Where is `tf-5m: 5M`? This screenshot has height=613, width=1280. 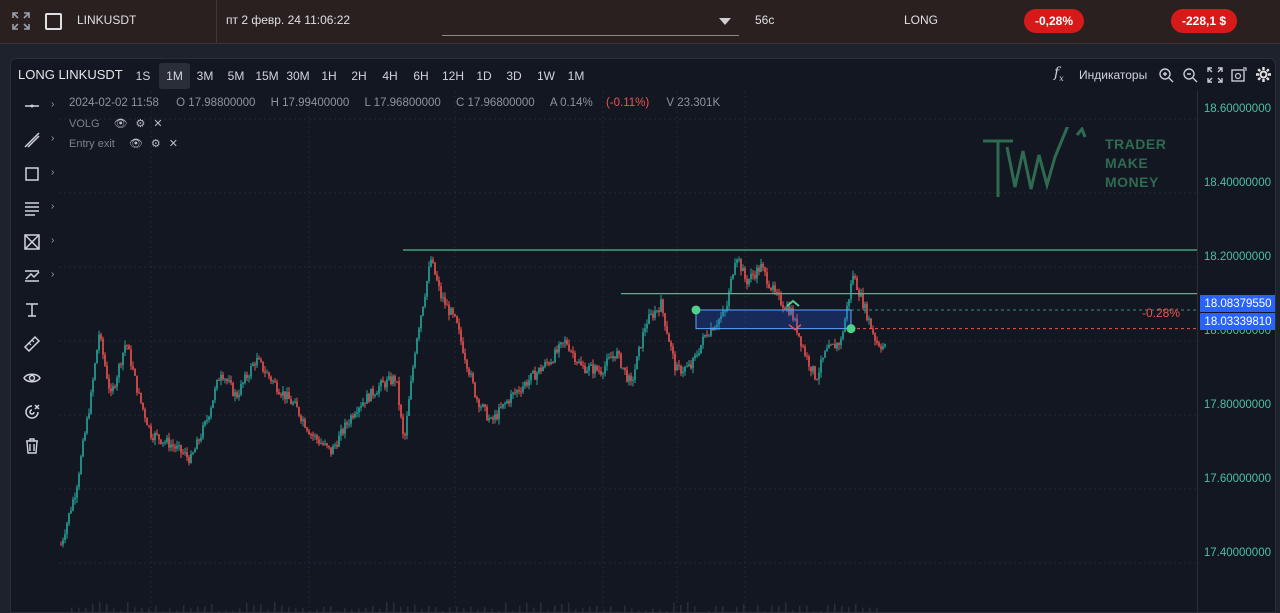 tf-5m: 5M is located at coordinates (236, 76).